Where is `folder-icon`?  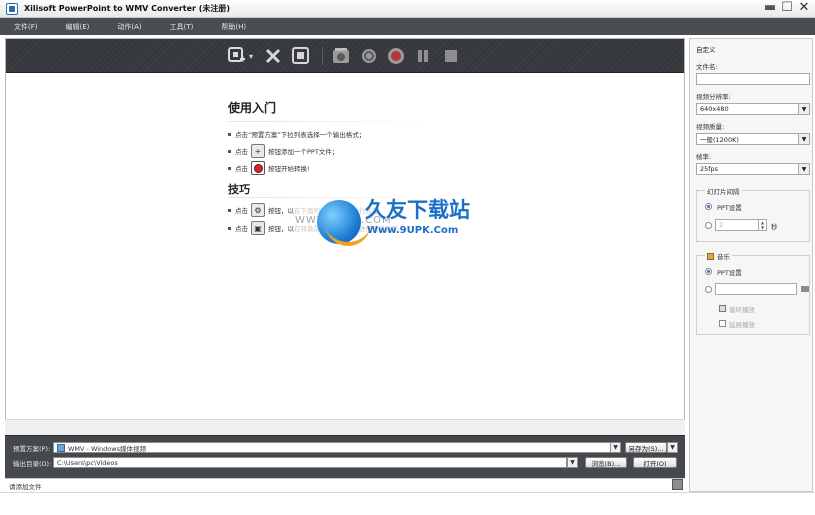
folder-icon is located at coordinates (805, 289).